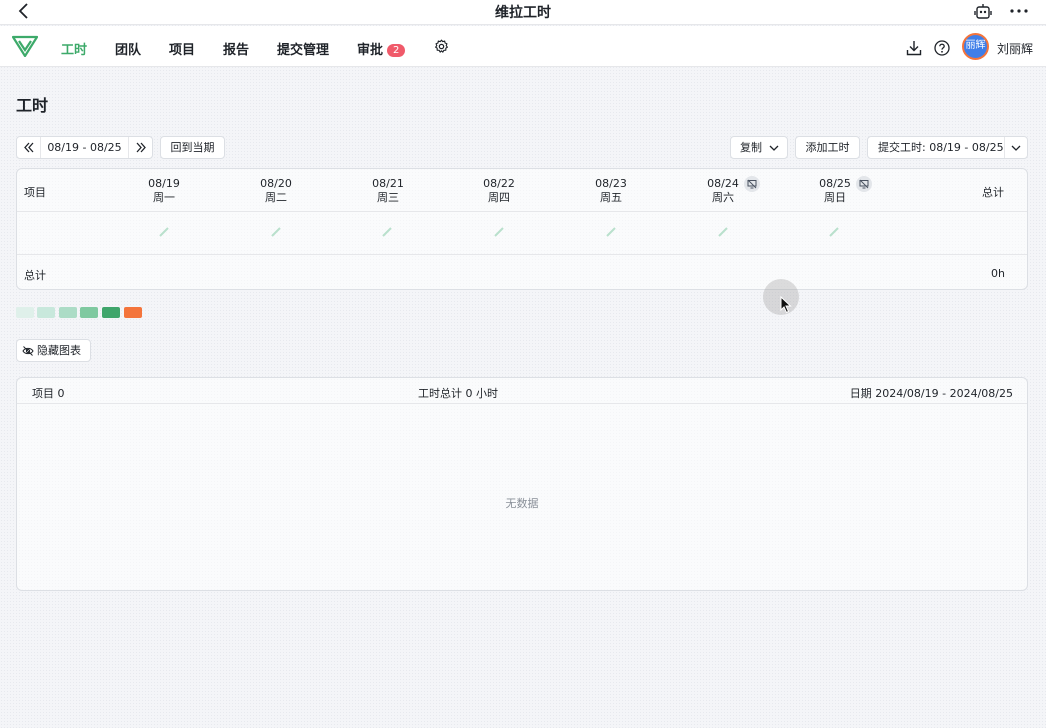  I want to click on eye-off-icon, so click(28, 351).